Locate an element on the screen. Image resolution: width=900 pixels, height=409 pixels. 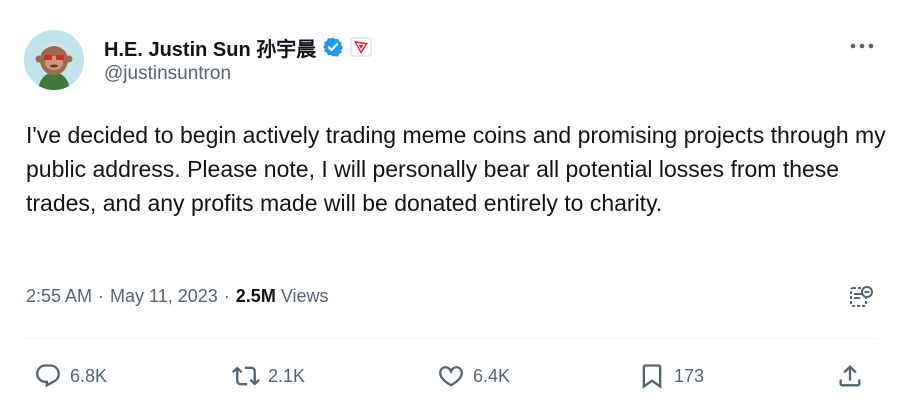
bookmark-icon is located at coordinates (652, 376).